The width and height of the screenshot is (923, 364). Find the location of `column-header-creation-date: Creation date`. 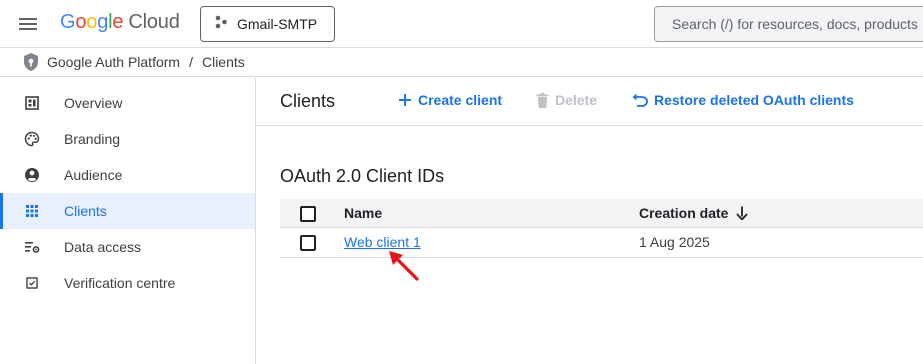

column-header-creation-date: Creation date is located at coordinates (694, 213).